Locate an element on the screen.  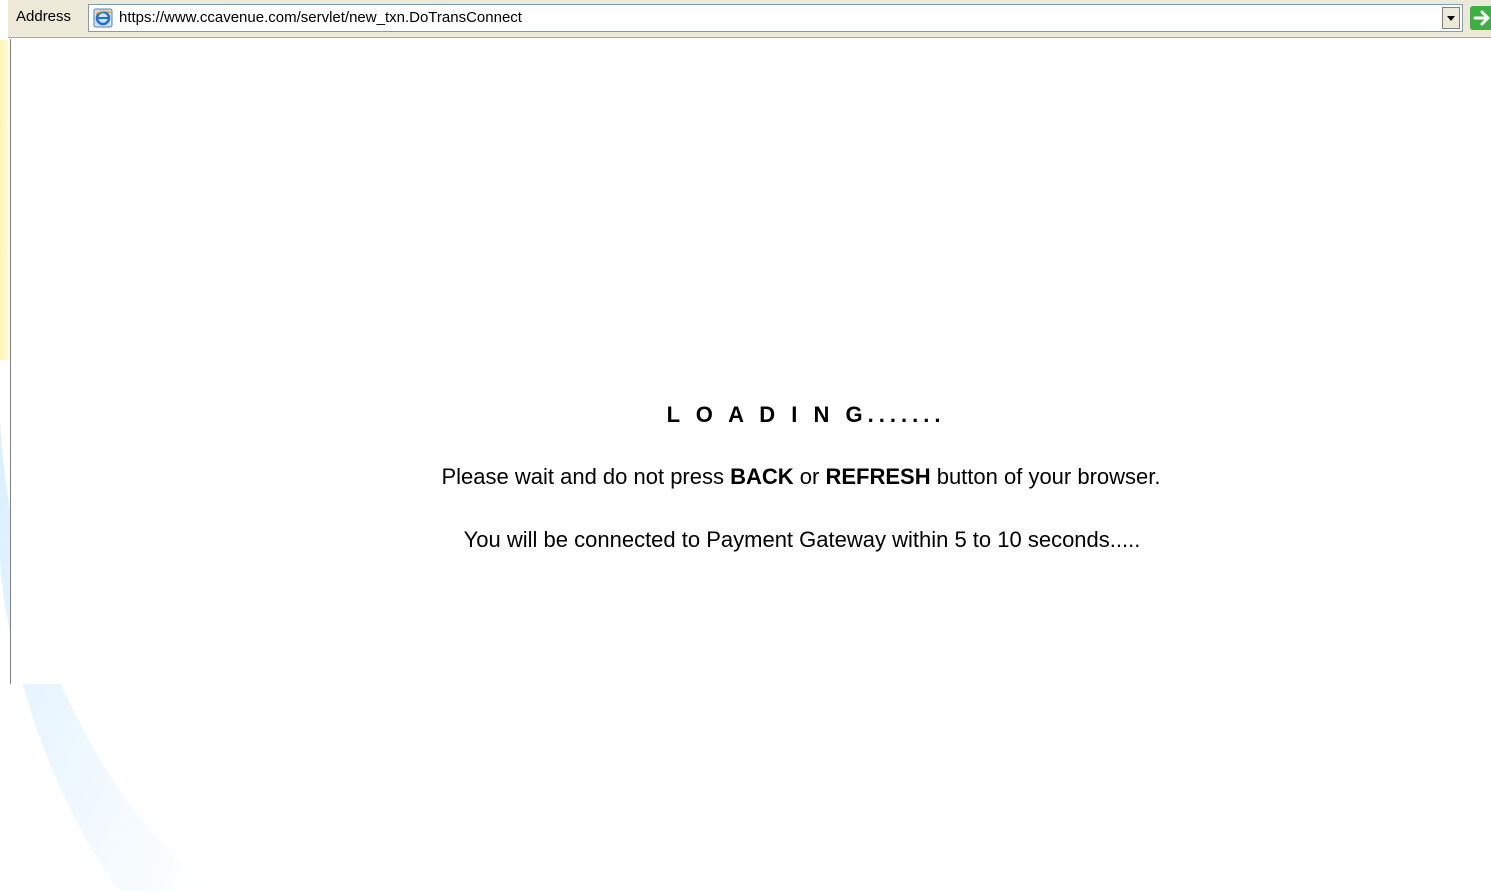
ie-page-icon is located at coordinates (103, 18).